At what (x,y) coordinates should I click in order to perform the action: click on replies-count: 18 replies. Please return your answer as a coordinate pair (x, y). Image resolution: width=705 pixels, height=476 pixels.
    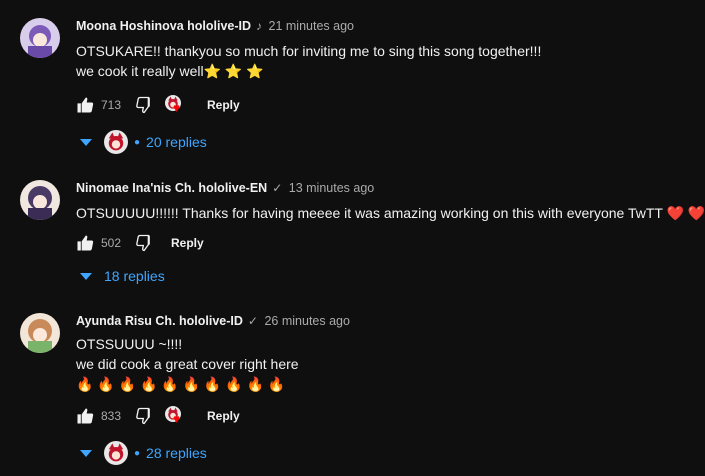
    Looking at the image, I should click on (134, 276).